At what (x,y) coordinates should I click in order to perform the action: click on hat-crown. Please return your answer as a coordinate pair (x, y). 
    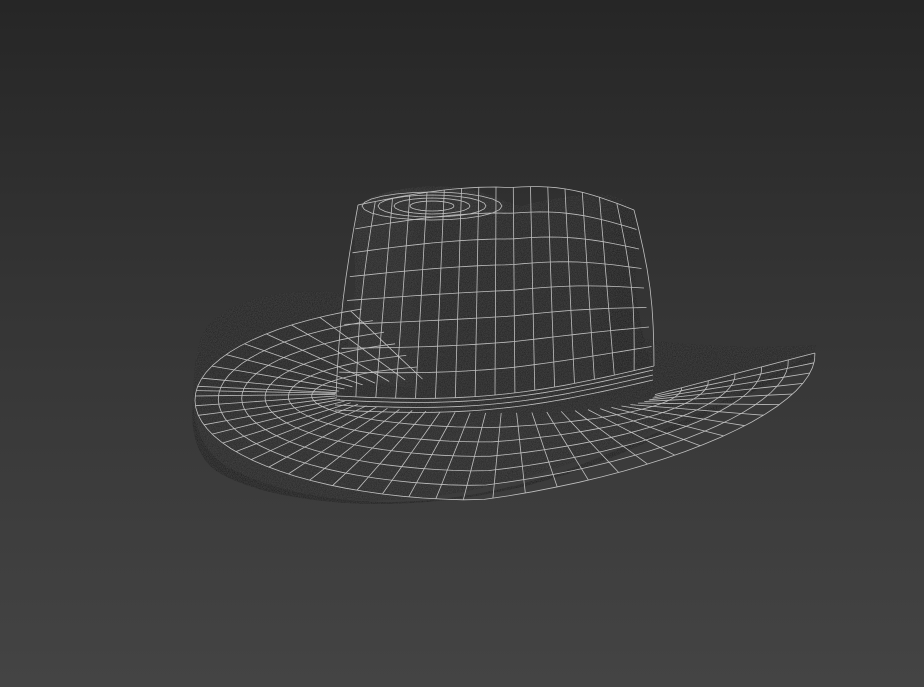
    Looking at the image, I should click on (494, 300).